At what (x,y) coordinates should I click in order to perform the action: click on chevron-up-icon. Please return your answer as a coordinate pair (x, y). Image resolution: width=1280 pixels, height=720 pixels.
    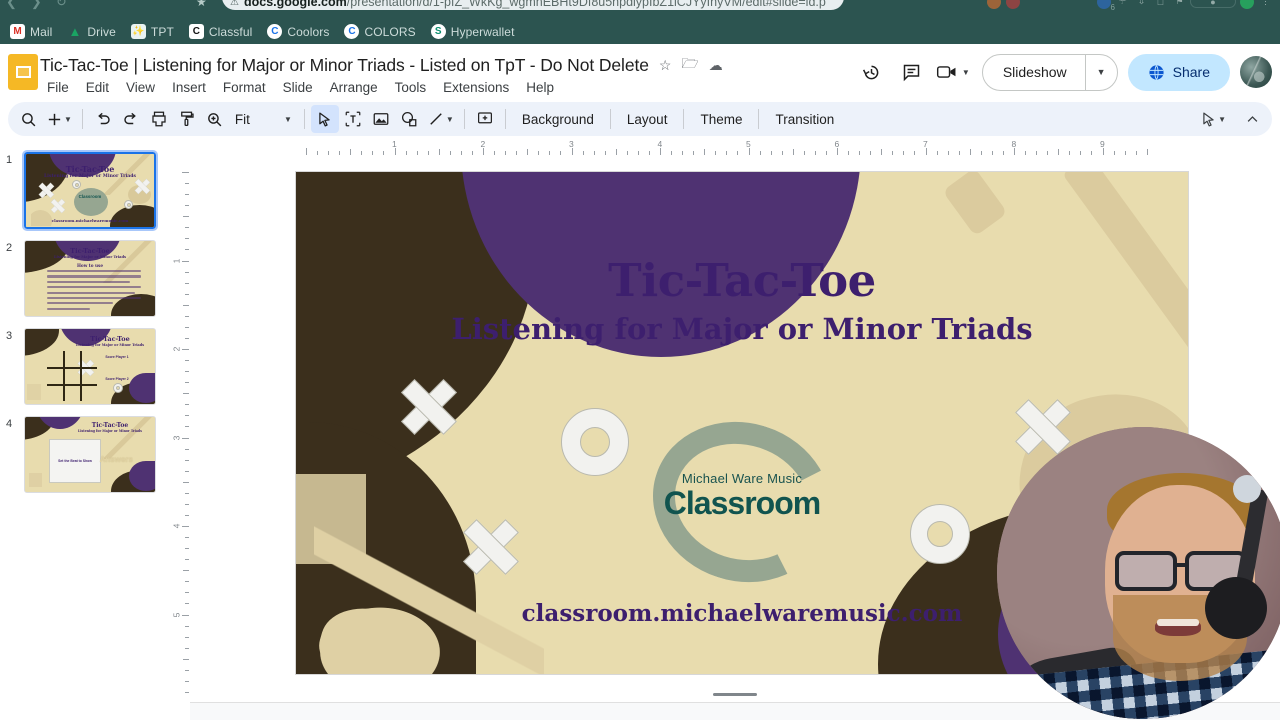
    Looking at the image, I should click on (1252, 119).